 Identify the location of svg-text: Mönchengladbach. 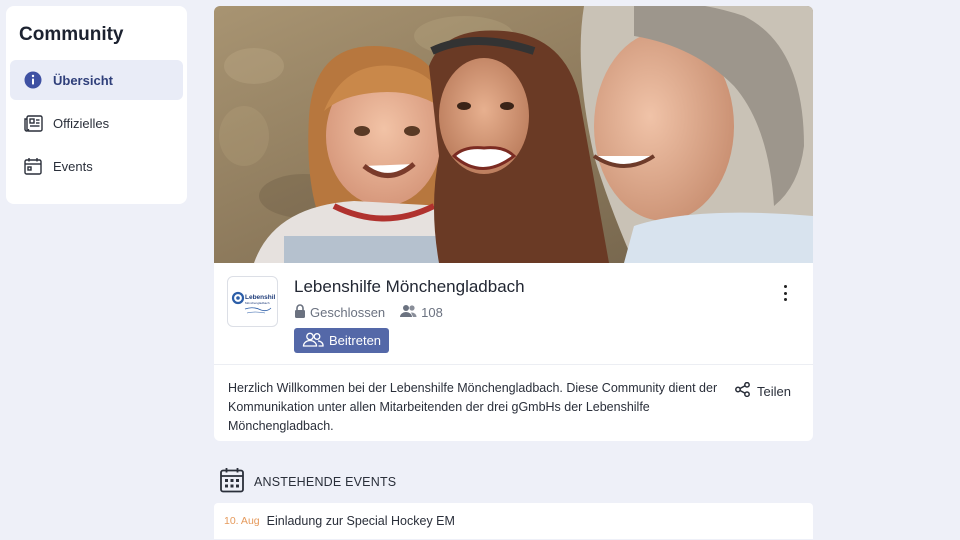
(257, 303).